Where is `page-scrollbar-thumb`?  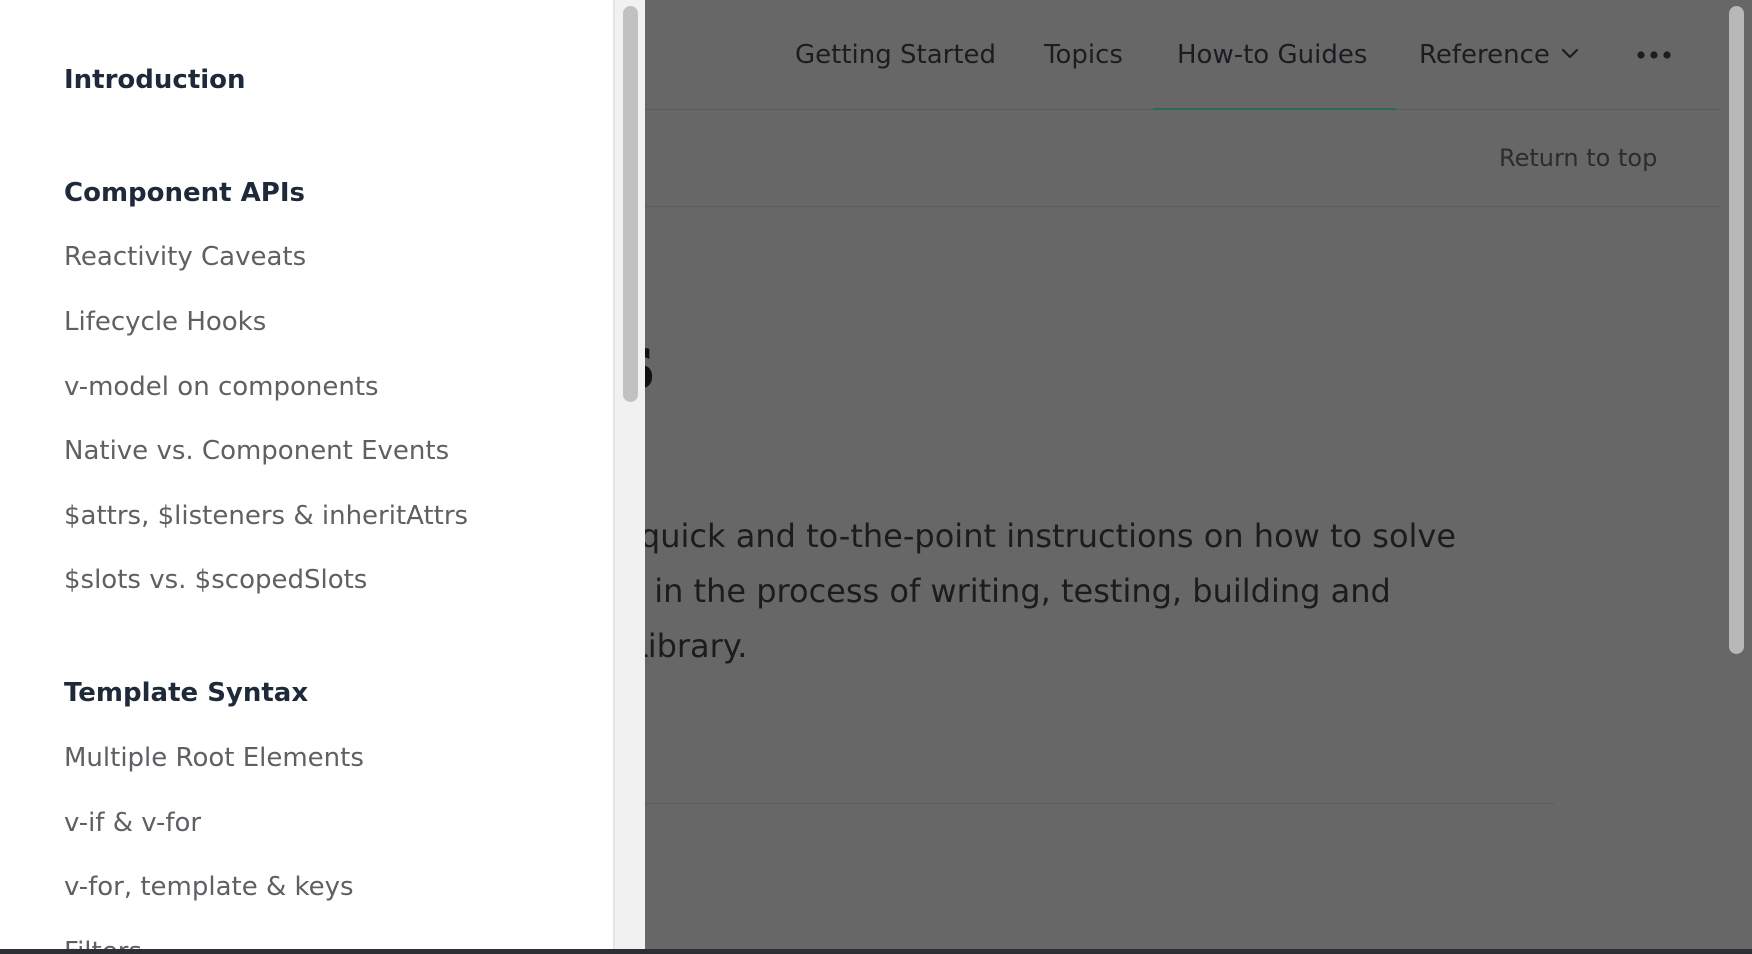 page-scrollbar-thumb is located at coordinates (1736, 330).